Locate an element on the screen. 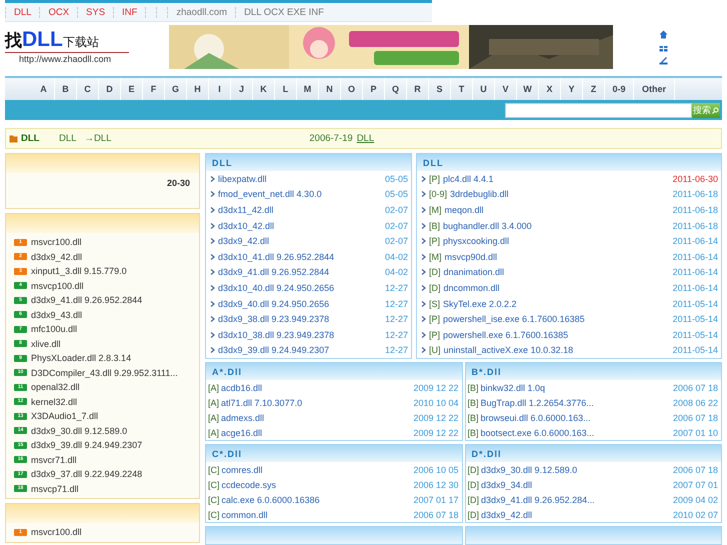 The width and height of the screenshot is (727, 545). date-label: 05-05 is located at coordinates (396, 179).